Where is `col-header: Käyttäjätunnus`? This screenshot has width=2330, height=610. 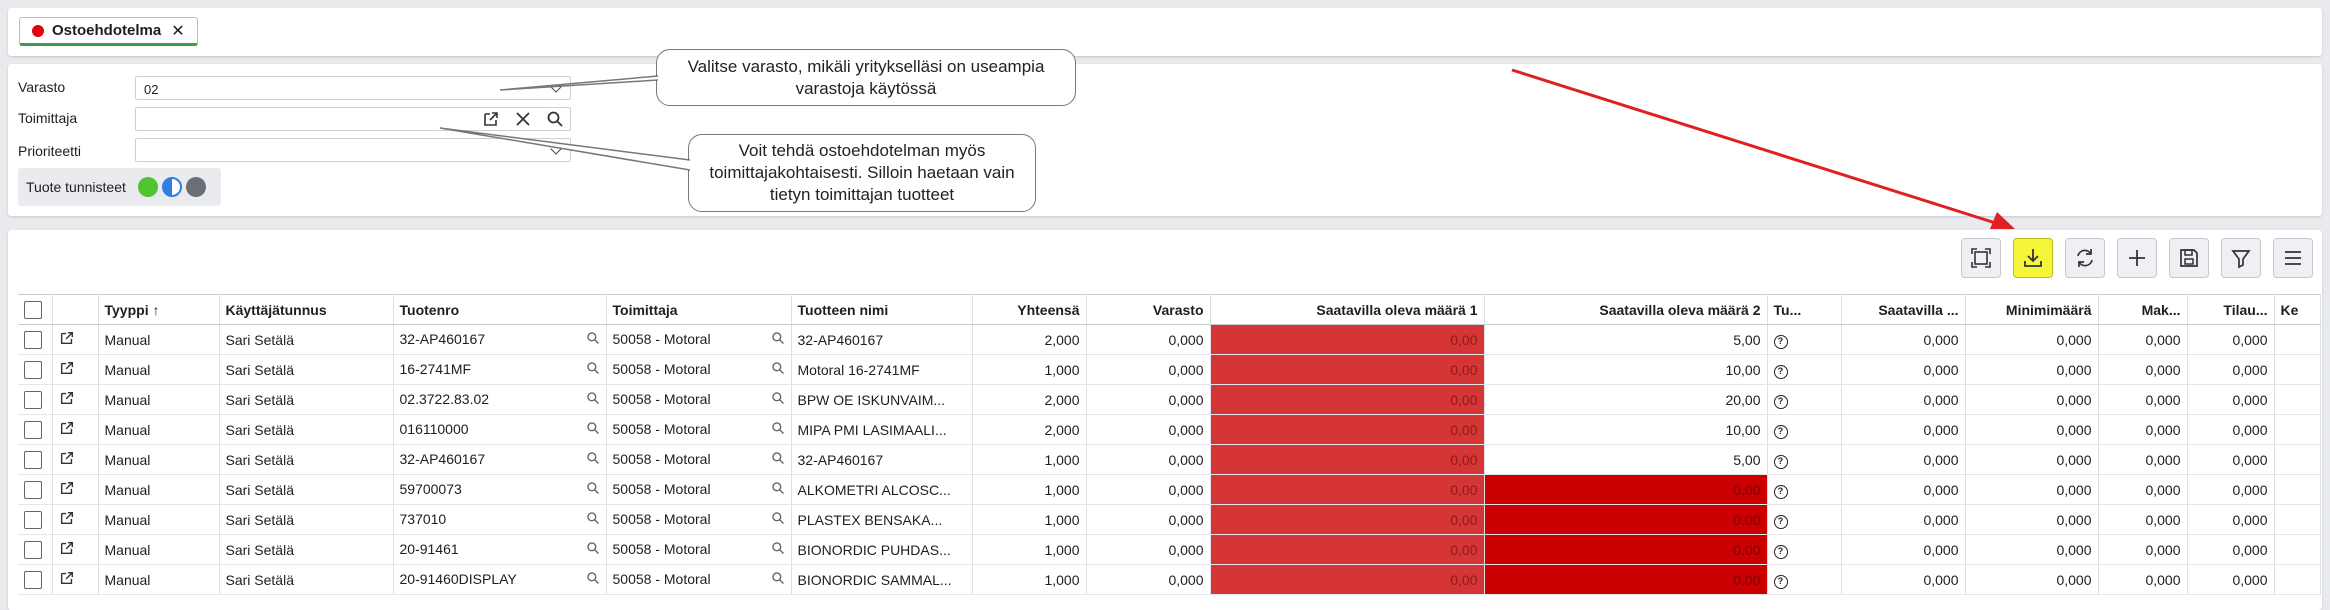
col-header: Käyttäjätunnus is located at coordinates (306, 309).